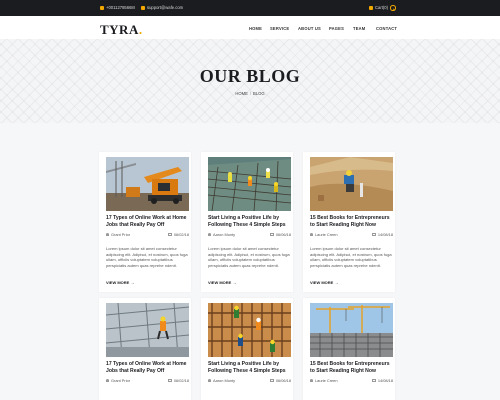 The image size is (500, 400). I want to click on phone-icon, so click(102, 7).